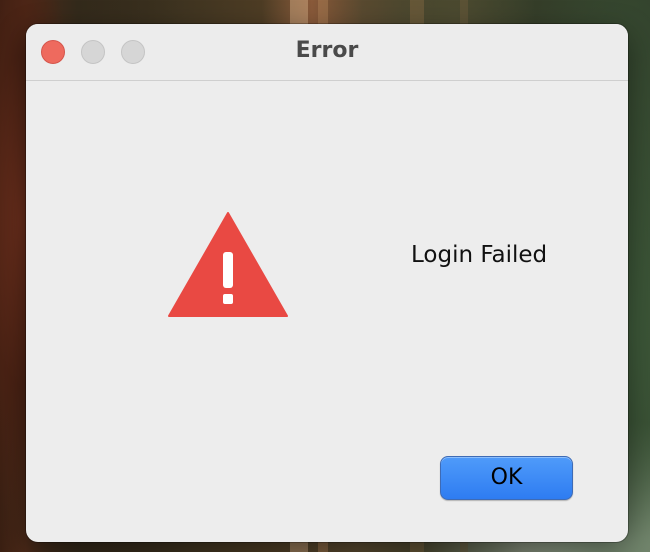 This screenshot has height=552, width=650. Describe the element at coordinates (479, 255) in the screenshot. I see `error-message: Login Failed` at that location.